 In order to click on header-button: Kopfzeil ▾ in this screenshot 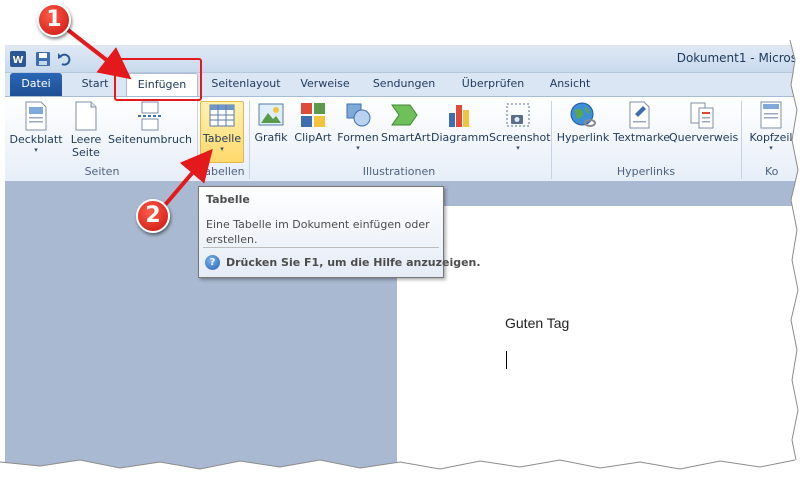, I will do `click(771, 132)`.